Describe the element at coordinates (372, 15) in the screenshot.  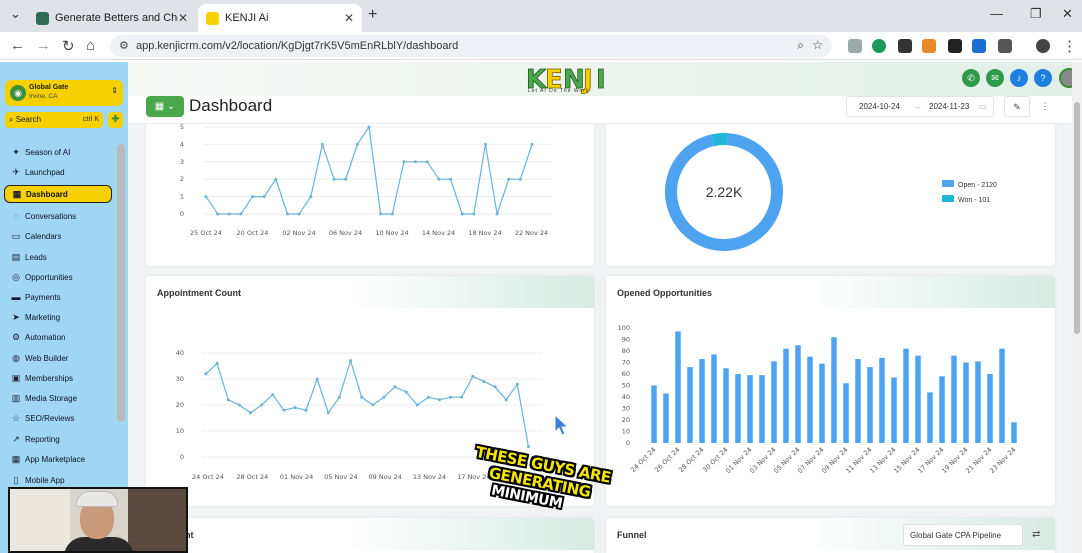
I see `new-tab-plus-icon: +` at that location.